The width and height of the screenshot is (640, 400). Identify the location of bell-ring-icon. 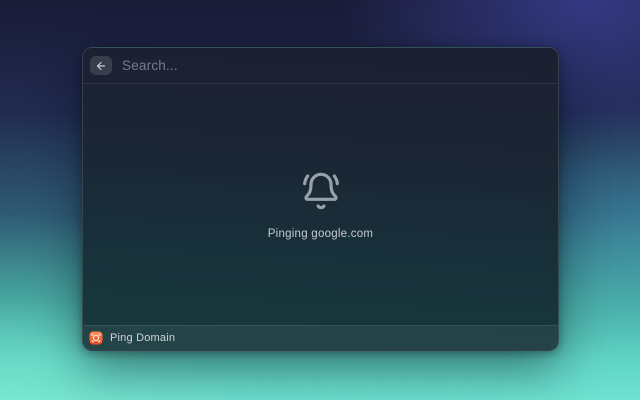
(320, 190).